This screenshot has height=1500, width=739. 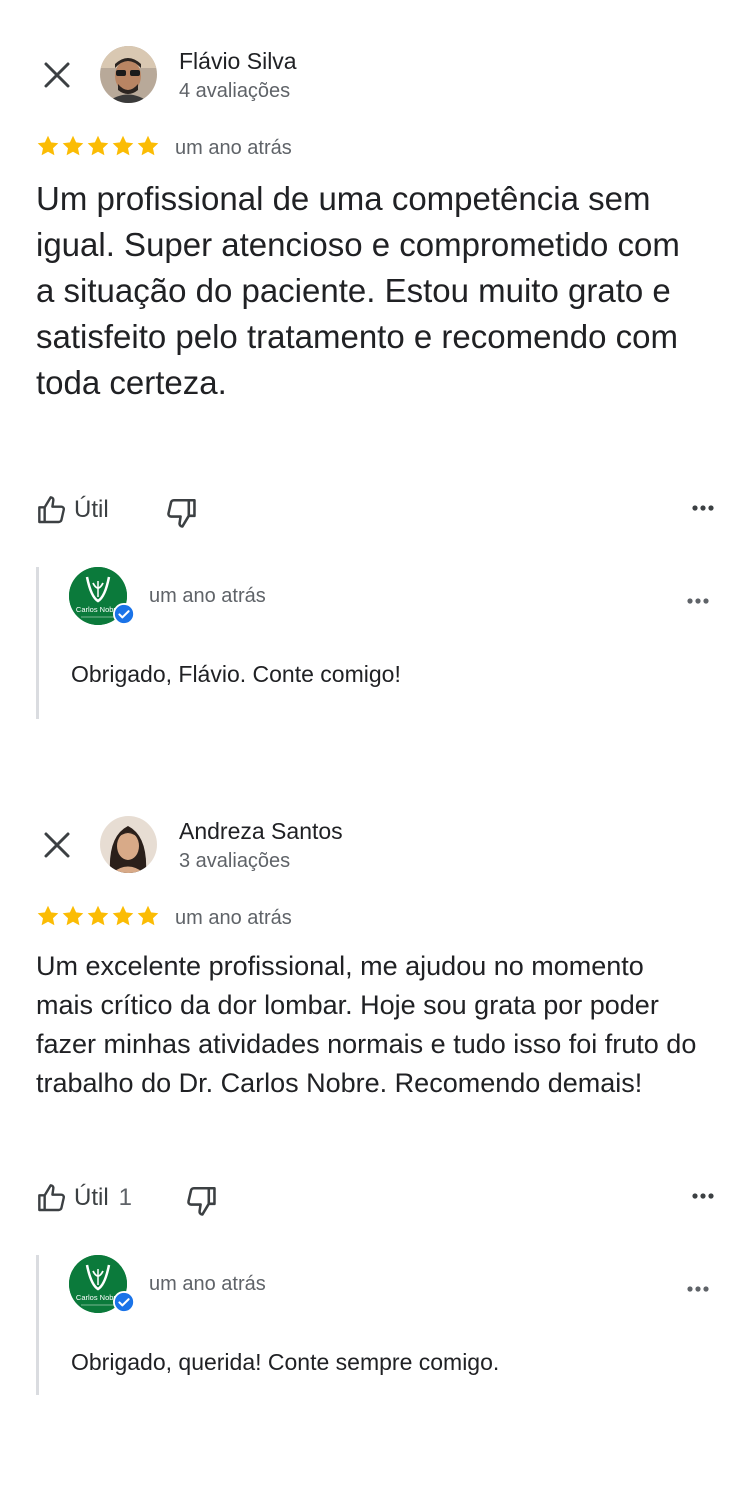 What do you see at coordinates (375, 1198) in the screenshot?
I see `review-actions: Útil 1` at bounding box center [375, 1198].